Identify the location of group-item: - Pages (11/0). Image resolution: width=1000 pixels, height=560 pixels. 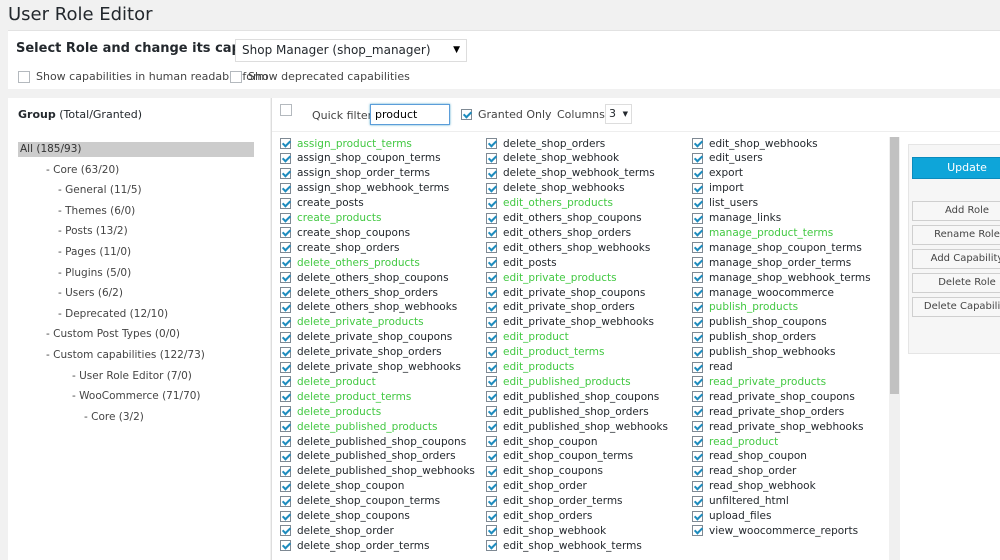
(94, 252).